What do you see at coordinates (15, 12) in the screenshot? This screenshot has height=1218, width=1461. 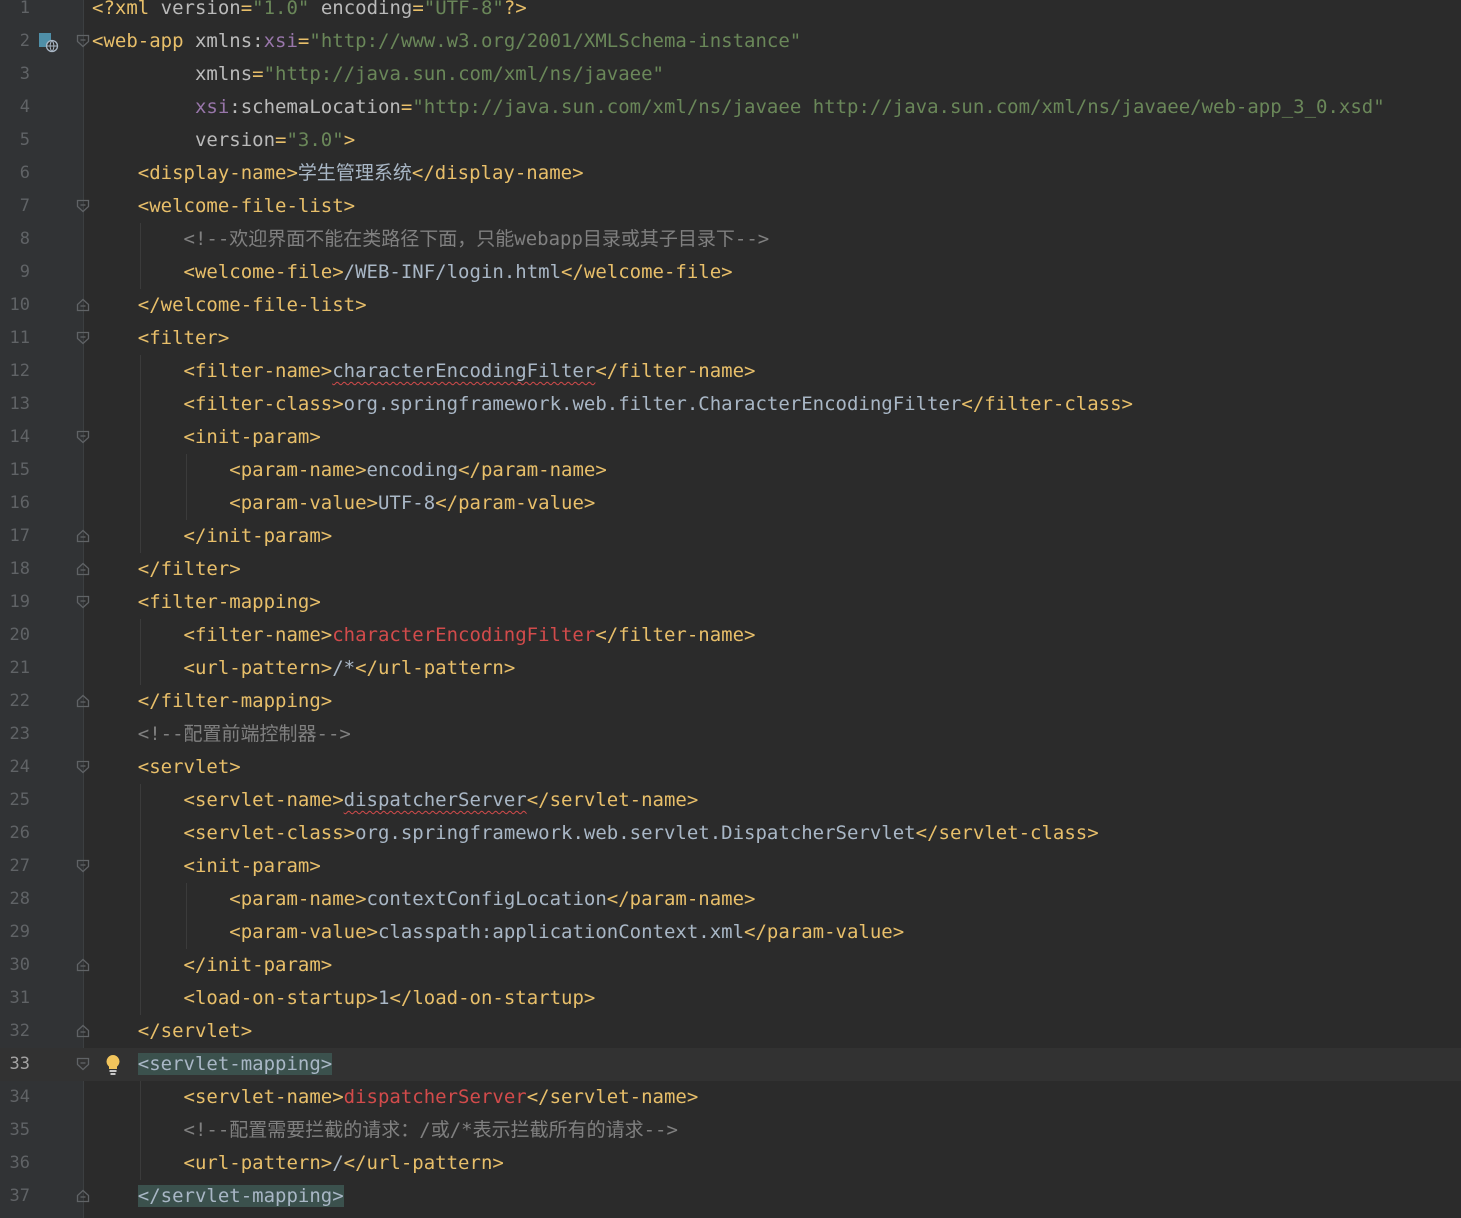 I see `line-number: 1` at bounding box center [15, 12].